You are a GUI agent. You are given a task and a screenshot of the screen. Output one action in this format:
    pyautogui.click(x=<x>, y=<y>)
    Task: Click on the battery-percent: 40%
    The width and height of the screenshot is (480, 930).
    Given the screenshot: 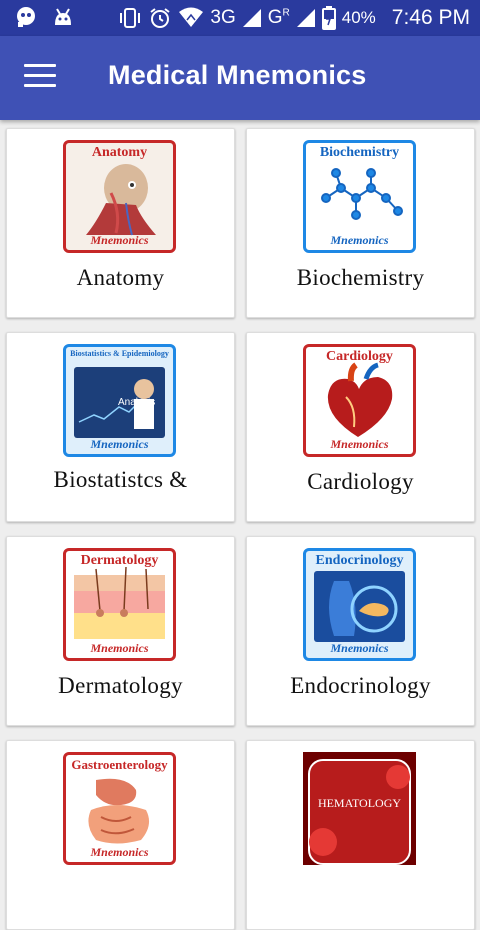 What is the action you would take?
    pyautogui.click(x=358, y=17)
    